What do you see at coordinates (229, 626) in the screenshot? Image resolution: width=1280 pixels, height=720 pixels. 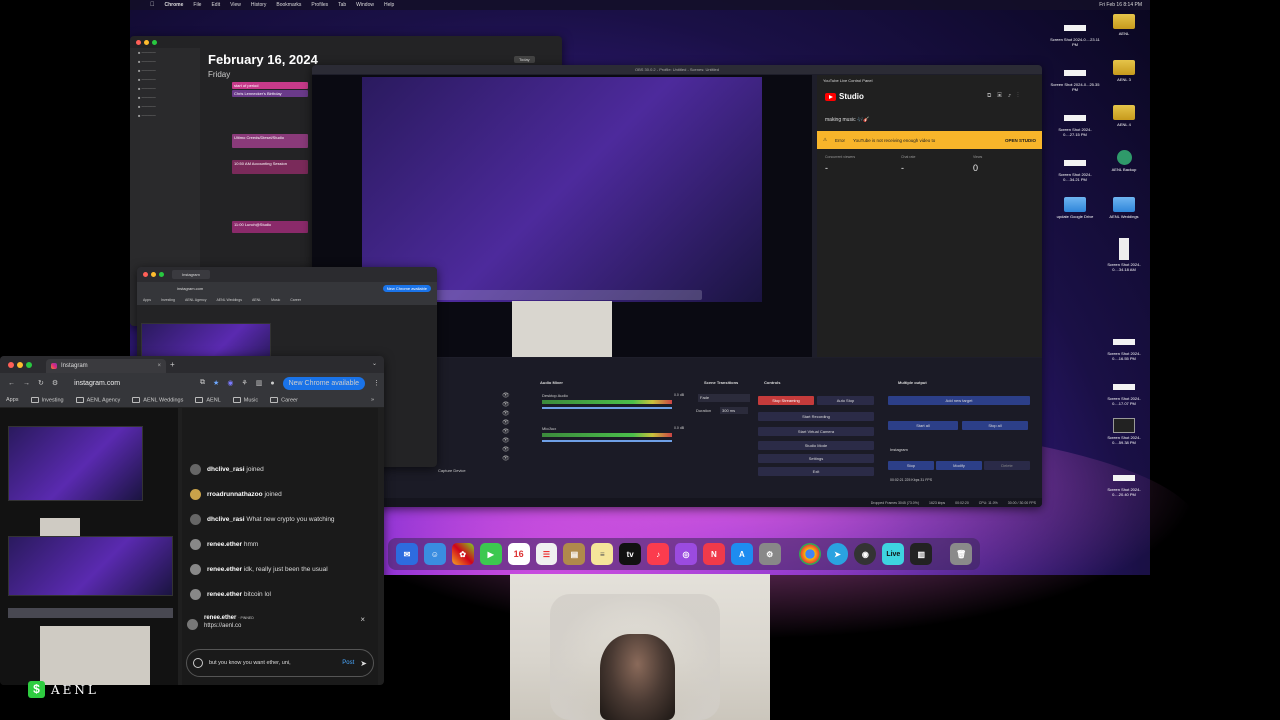 I see `pinned-link: https://aenl.co` at bounding box center [229, 626].